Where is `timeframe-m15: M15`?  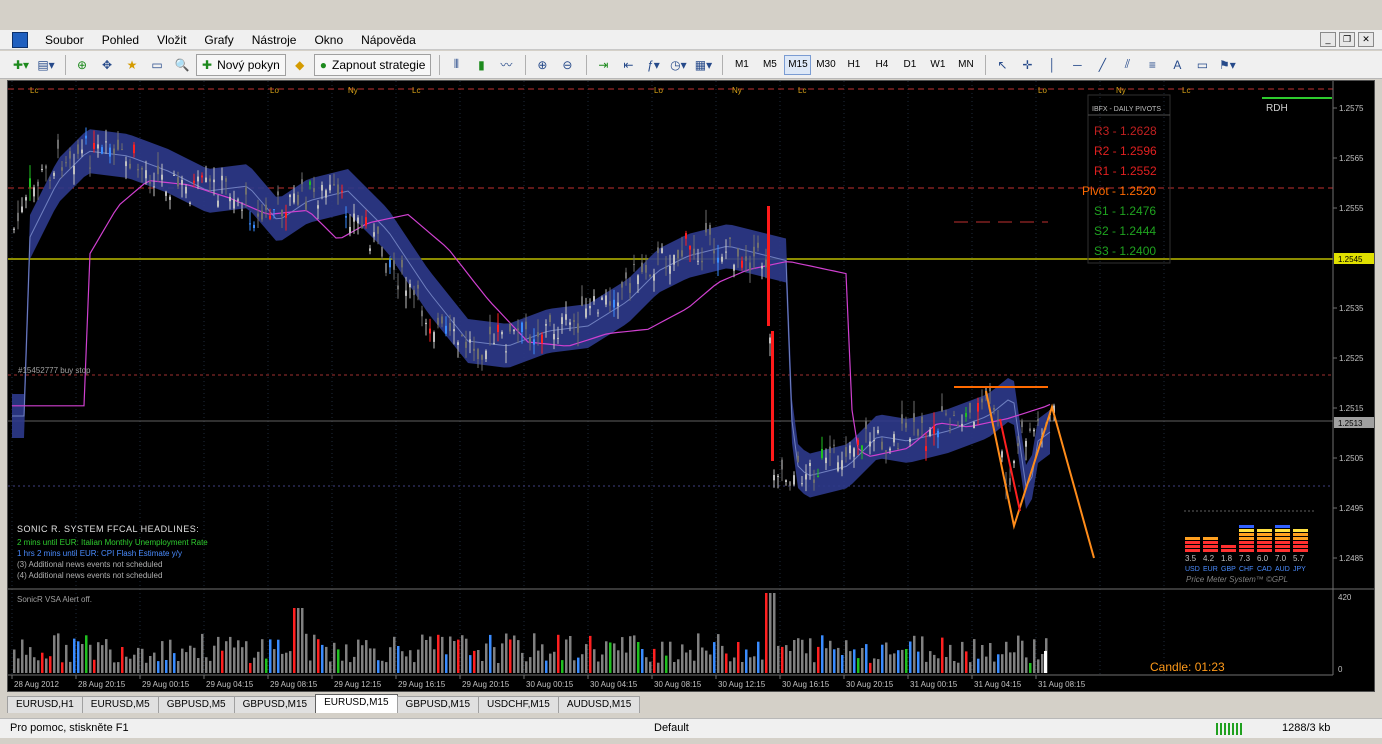 timeframe-m15: M15 is located at coordinates (798, 64).